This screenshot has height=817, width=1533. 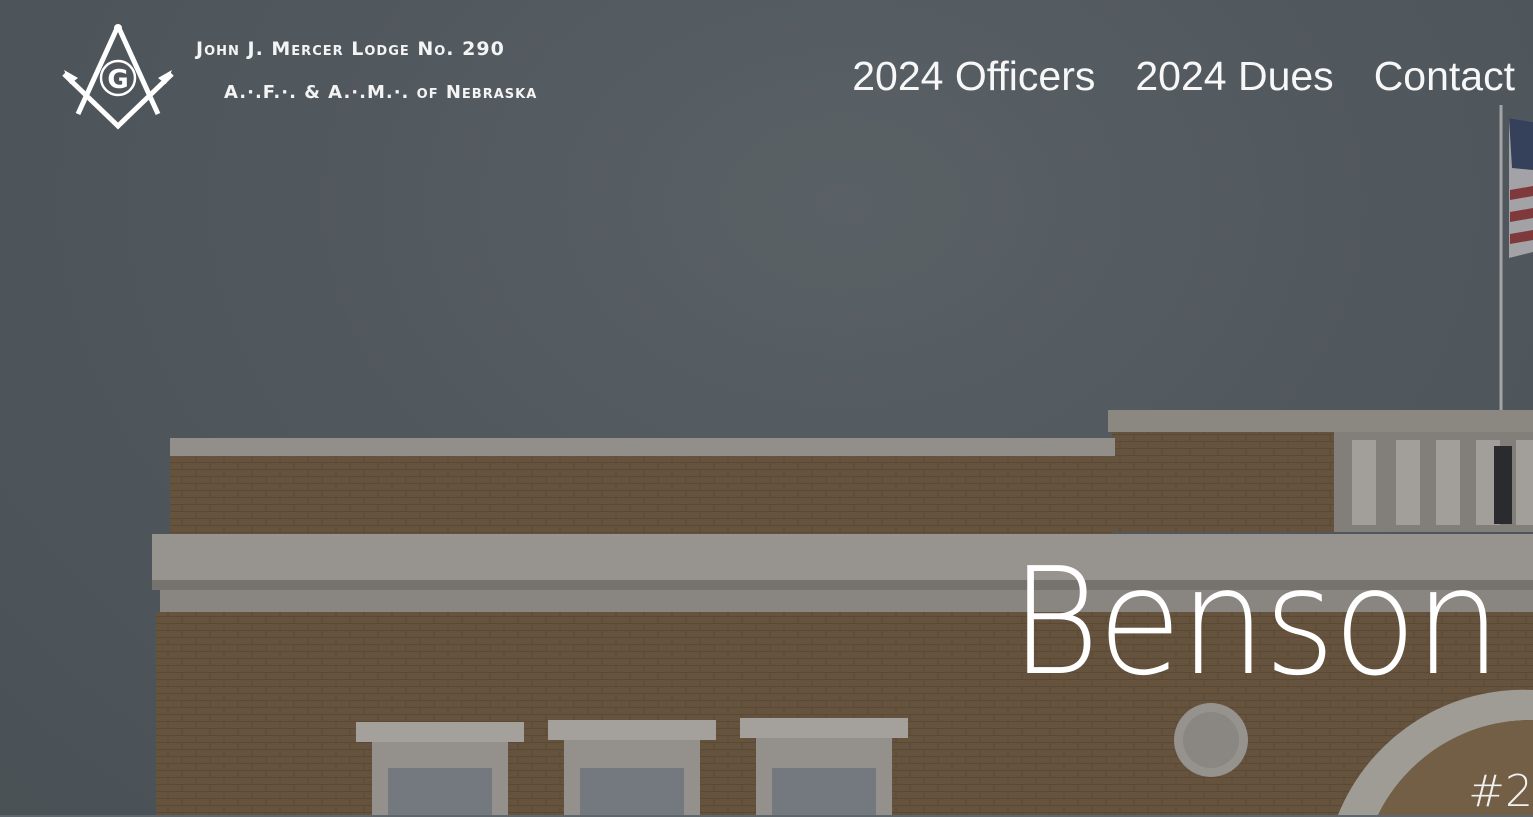 What do you see at coordinates (973, 76) in the screenshot?
I see `nav-link-2024-officers: 2024 Officers` at bounding box center [973, 76].